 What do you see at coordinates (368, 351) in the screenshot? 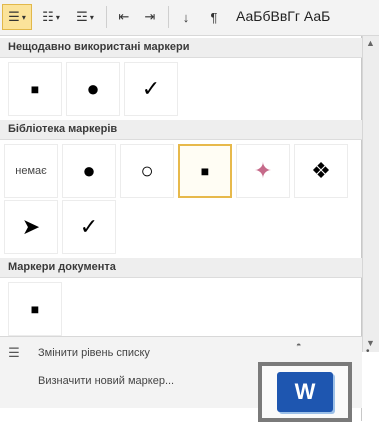
I see `more-icon: •` at bounding box center [368, 351].